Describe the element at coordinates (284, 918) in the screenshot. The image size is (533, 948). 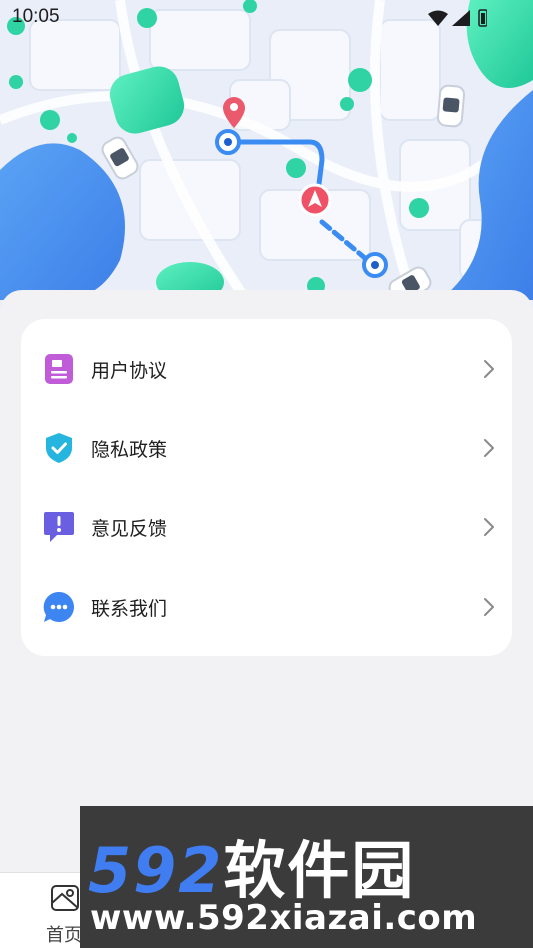
I see `watermark-url: www.592xiazai.com` at that location.